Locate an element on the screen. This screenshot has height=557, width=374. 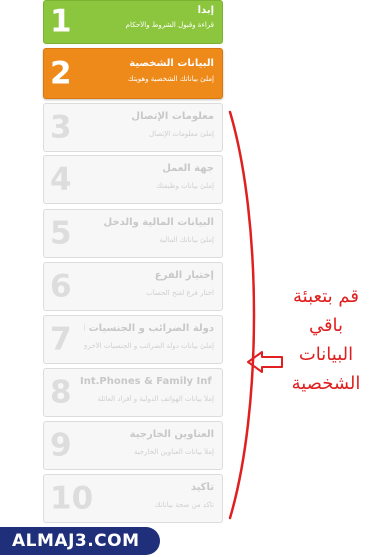
annotation-line: قم بتعبئة is located at coordinates (326, 296).